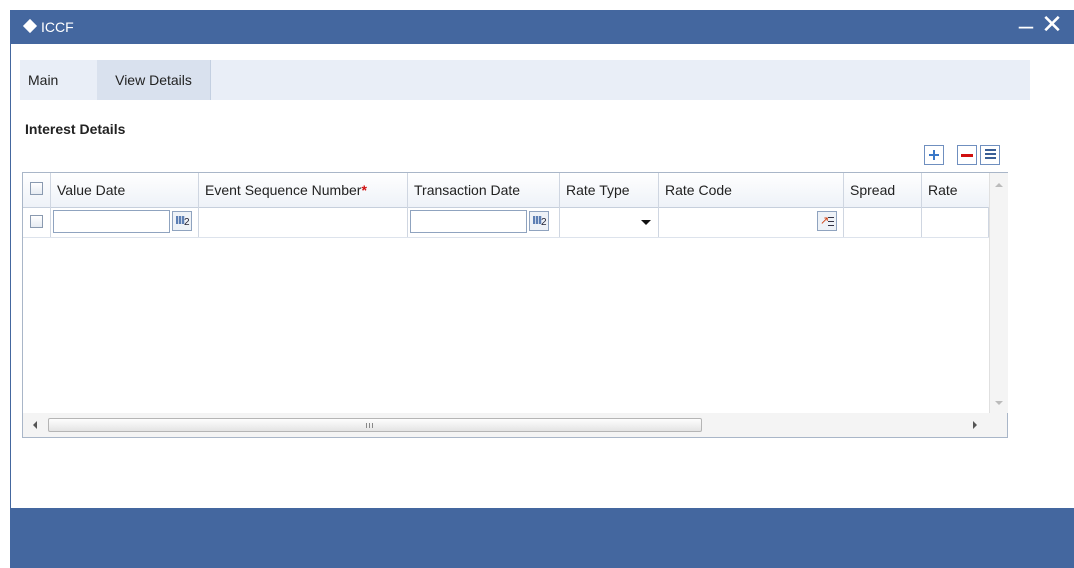  I want to click on single-view-button, so click(990, 155).